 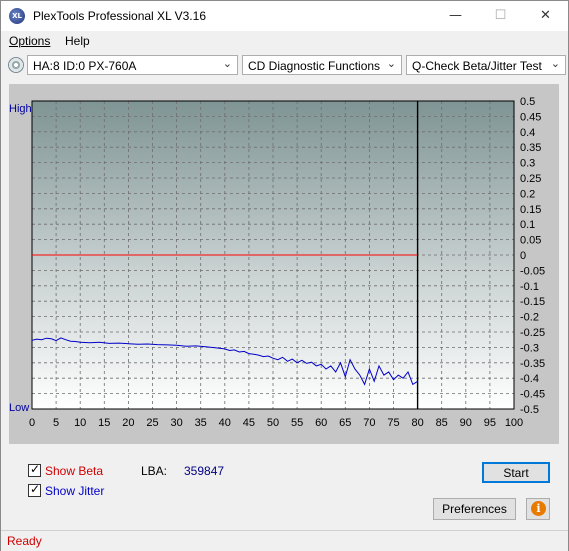 I want to click on x-tick-label: 95, so click(x=490, y=423).